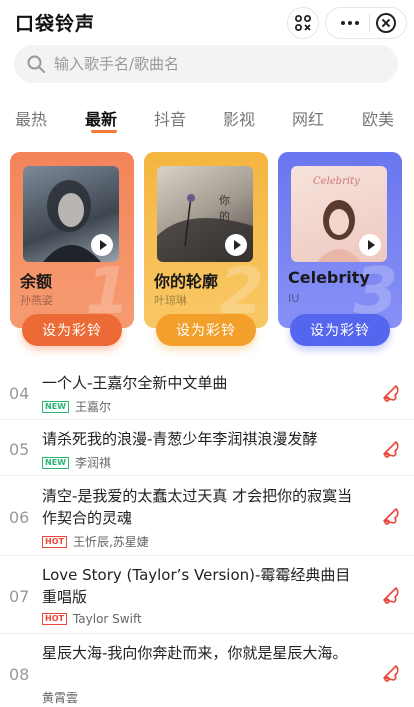  I want to click on search-icon, so click(36, 64).